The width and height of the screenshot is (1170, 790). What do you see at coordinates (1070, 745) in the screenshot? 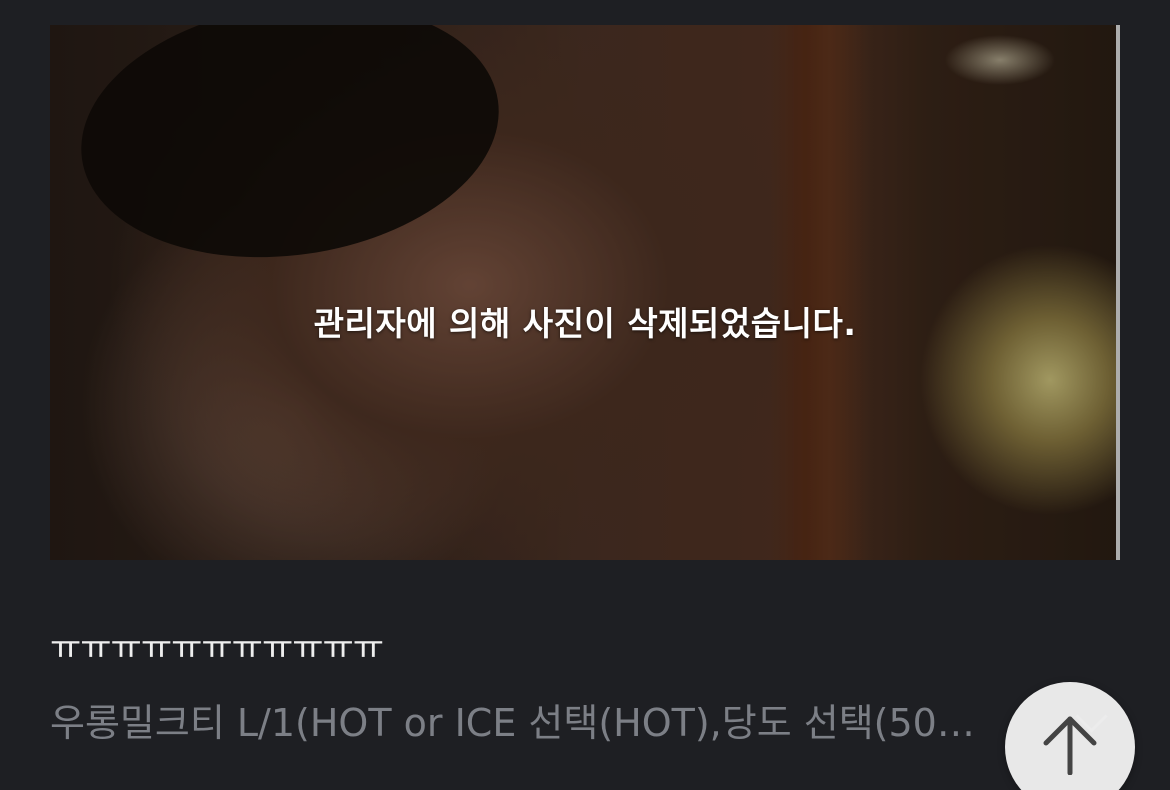
I see `arrow-up-icon` at bounding box center [1070, 745].